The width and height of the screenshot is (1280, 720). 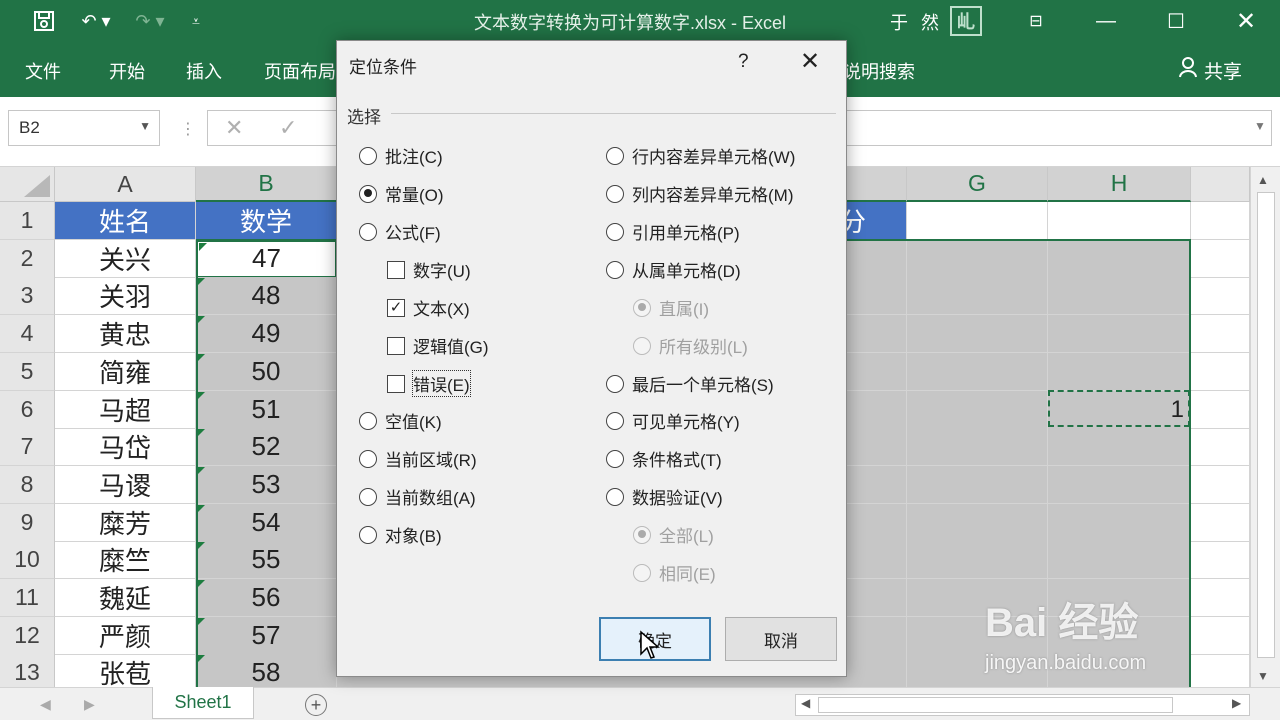 What do you see at coordinates (27, 670) in the screenshot?
I see `row-header: 13` at bounding box center [27, 670].